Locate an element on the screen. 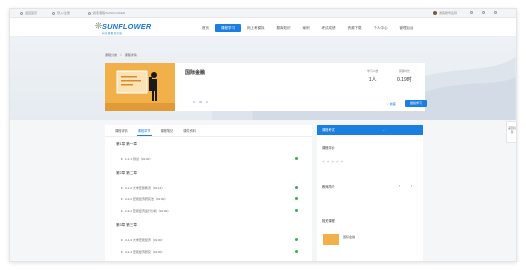 This screenshot has height=270, width=526. course-info-card: 国际金融 学习人数 1人 课程时长 0.19时 ♡ 收藏 继续学习 is located at coordinates (266, 87).